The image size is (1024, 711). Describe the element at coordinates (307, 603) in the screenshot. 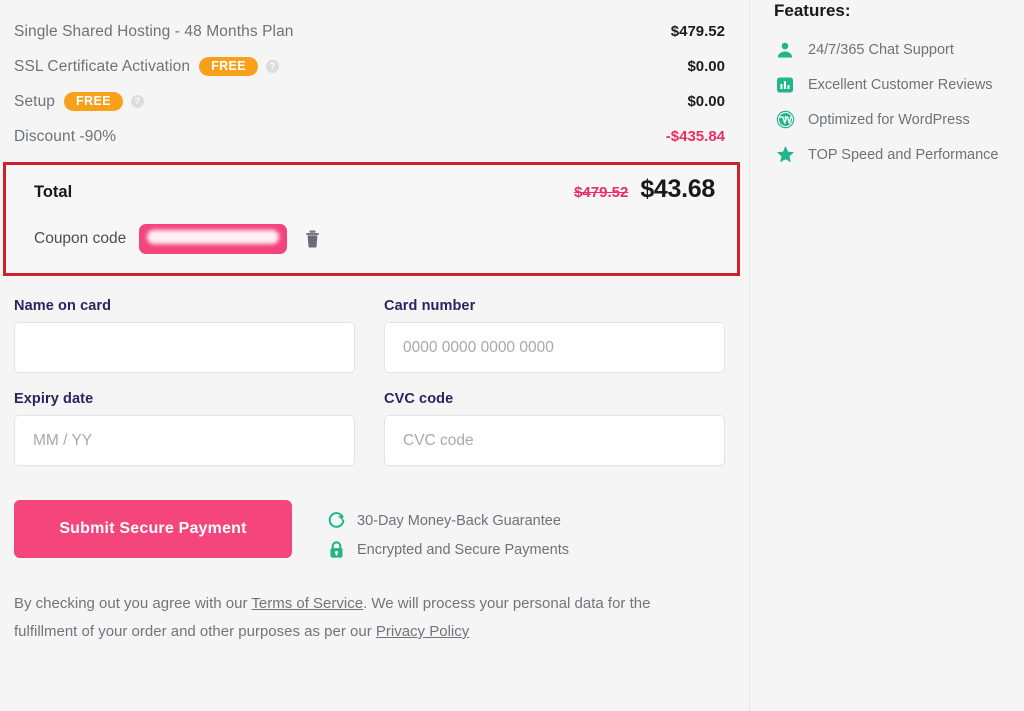

I see `terms-of-service-link: Terms of Service` at that location.